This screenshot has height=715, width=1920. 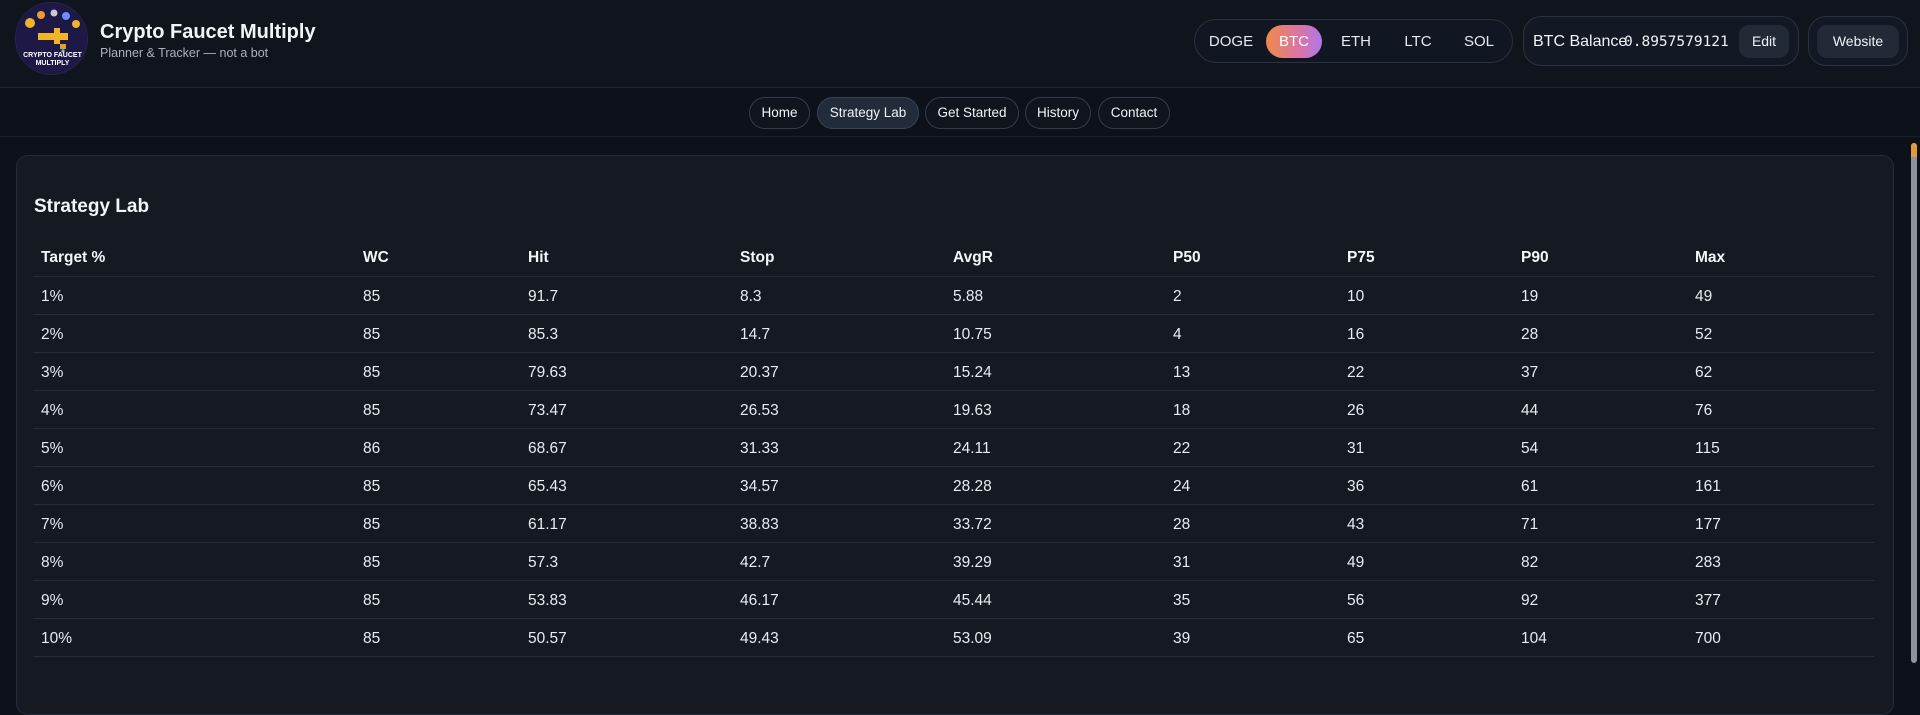 I want to click on website-button: Website, so click(x=1858, y=41).